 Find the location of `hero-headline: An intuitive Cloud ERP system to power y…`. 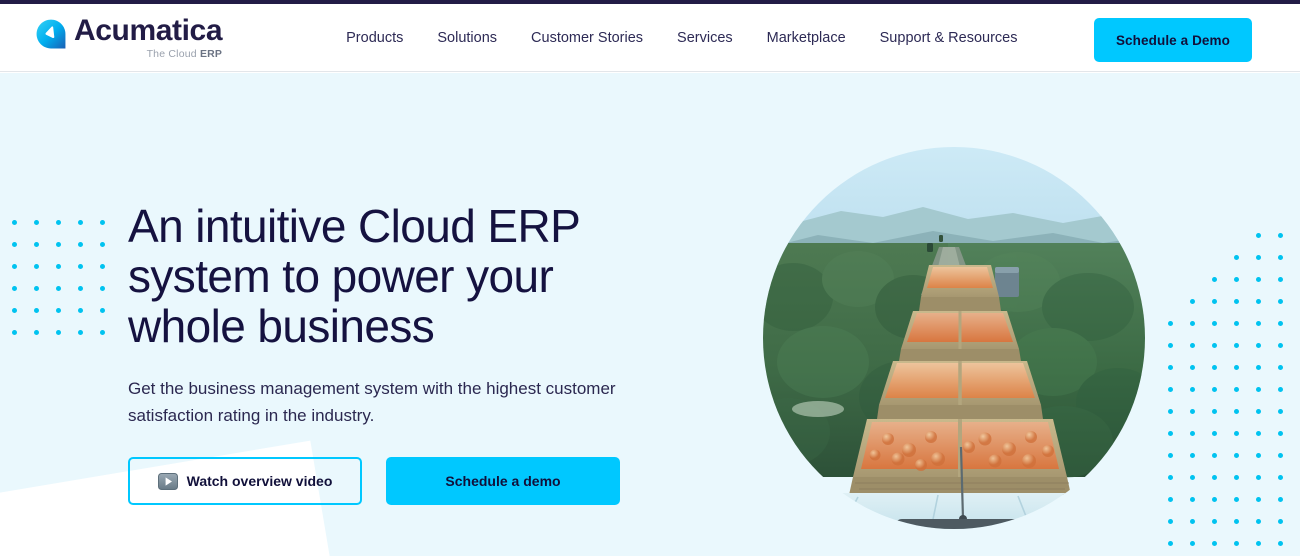

hero-headline: An intuitive Cloud ERP system to power y… is located at coordinates (354, 276).